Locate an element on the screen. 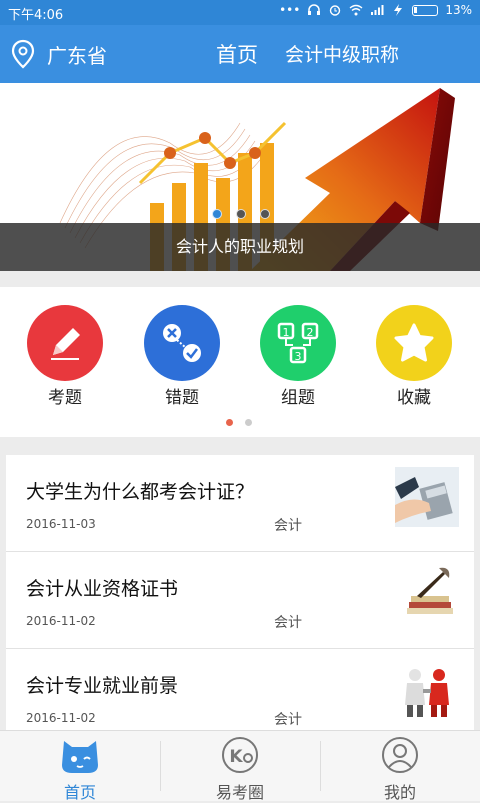 The height and width of the screenshot is (803, 480). page-title: 首页 is located at coordinates (237, 55).